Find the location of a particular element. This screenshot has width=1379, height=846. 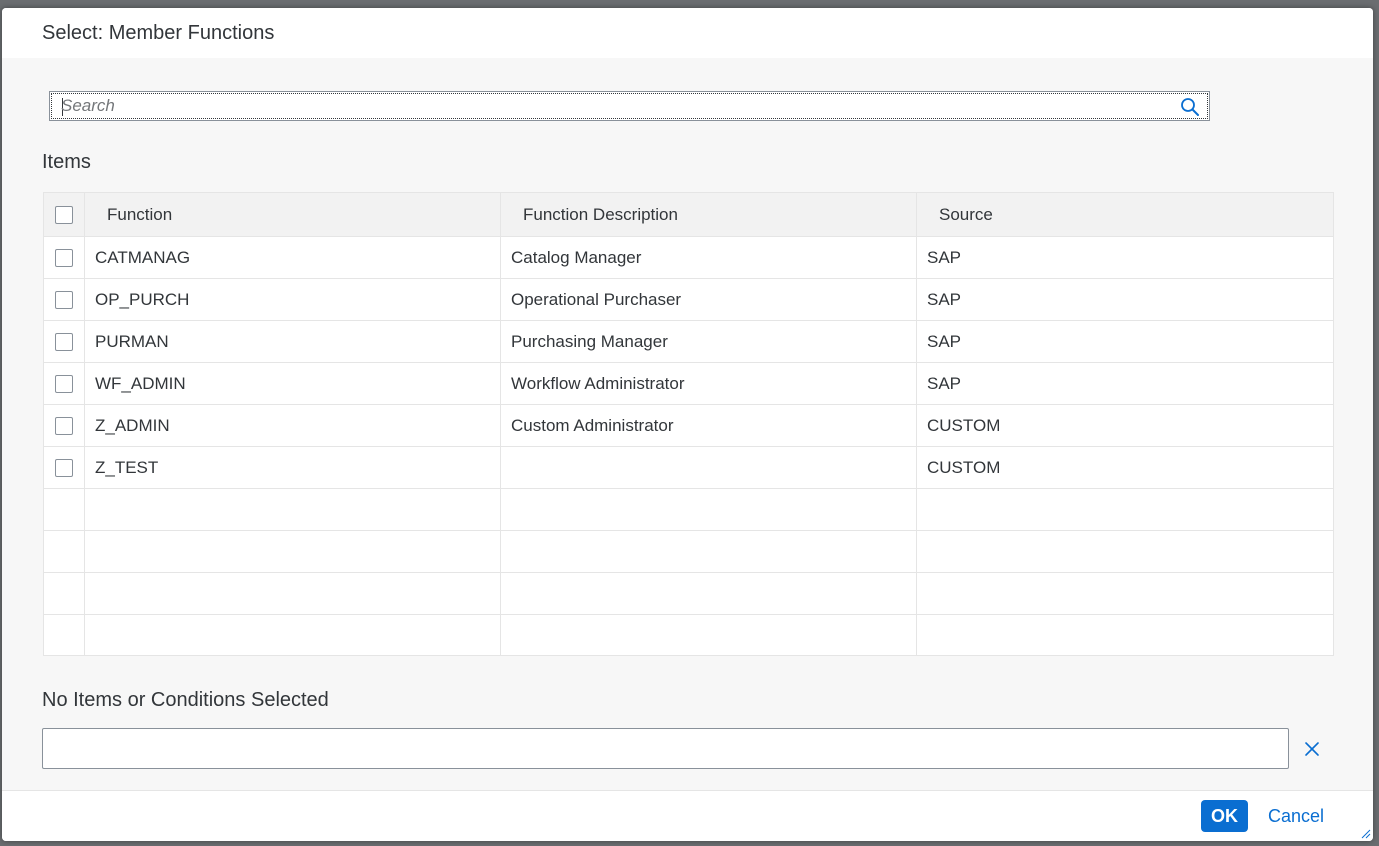

table-row: Z_ADMIN Custom Administrator CUSTOM is located at coordinates (688, 426).